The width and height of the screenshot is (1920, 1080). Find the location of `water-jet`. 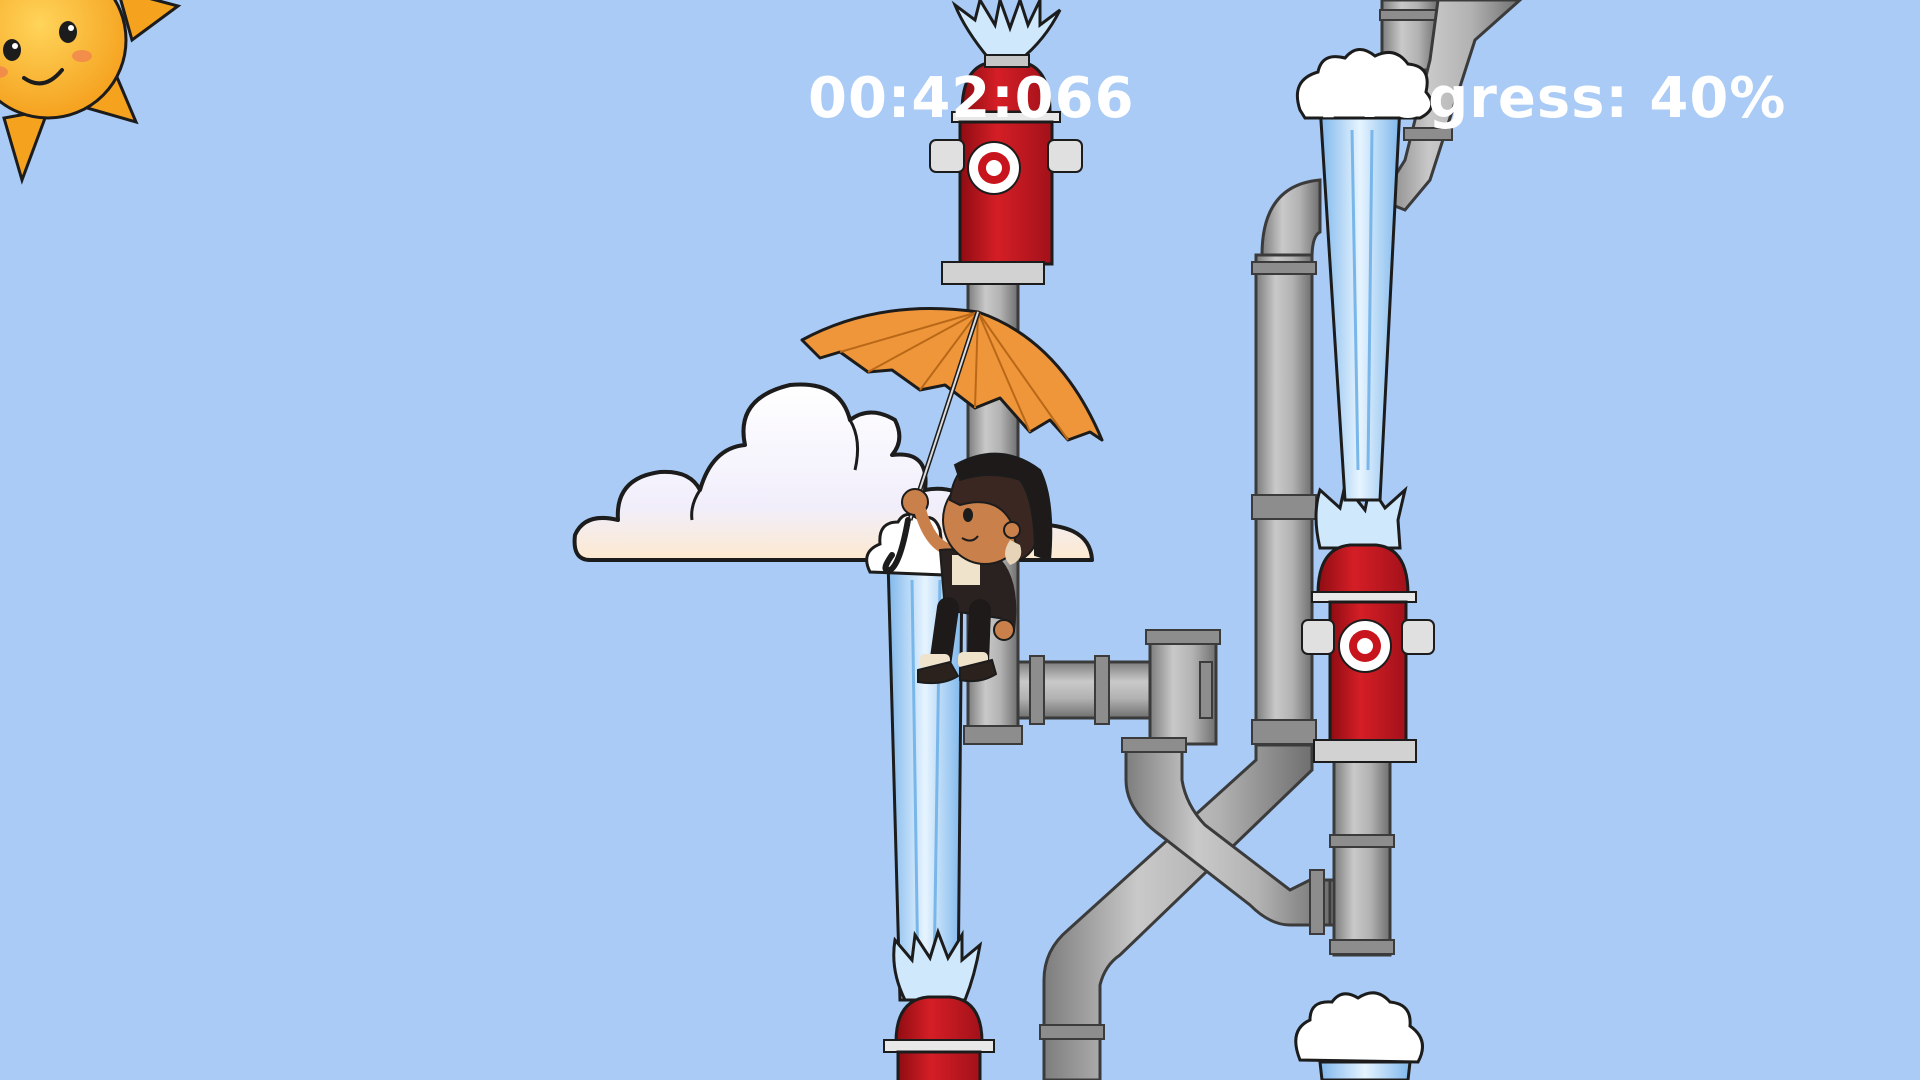

water-jet is located at coordinates (1360, 302).